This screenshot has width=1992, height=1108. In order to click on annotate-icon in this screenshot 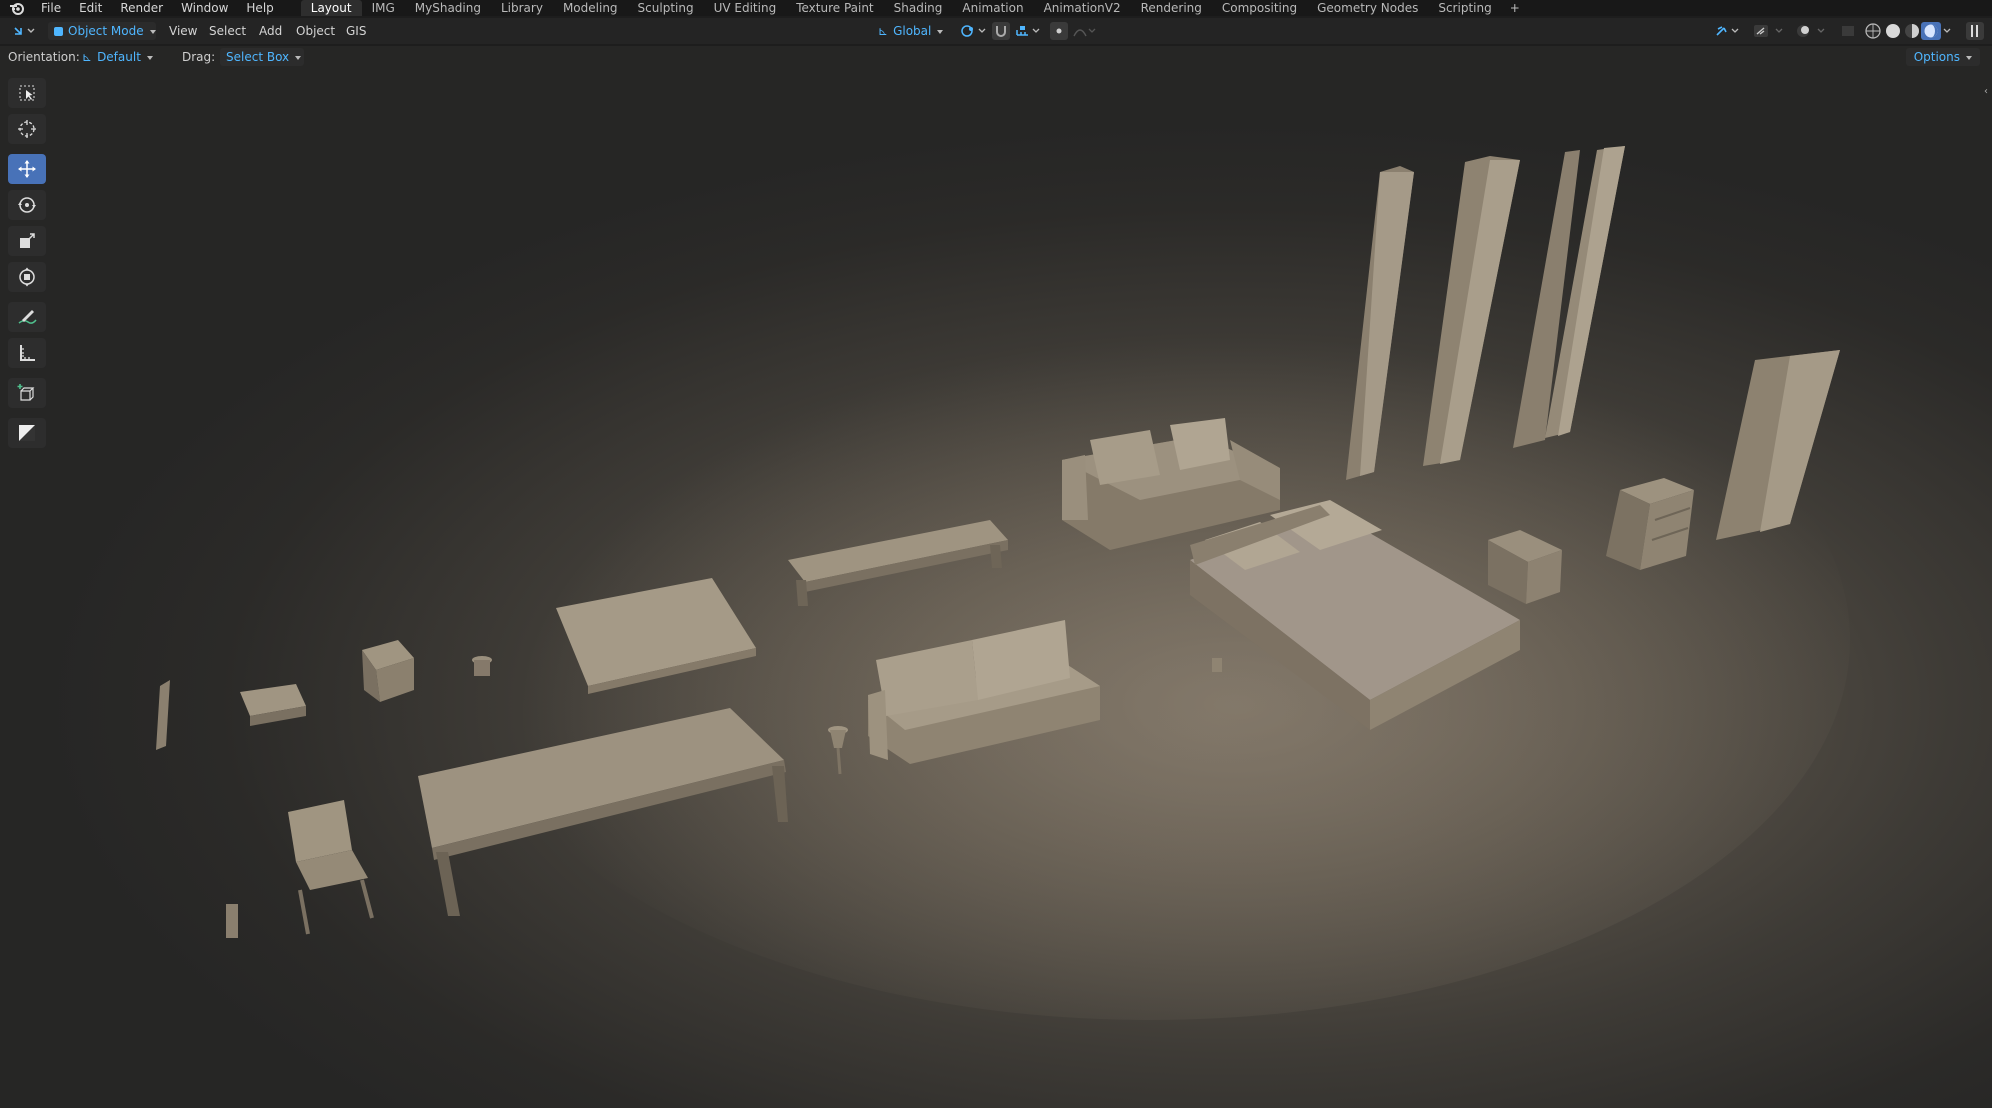, I will do `click(27, 317)`.